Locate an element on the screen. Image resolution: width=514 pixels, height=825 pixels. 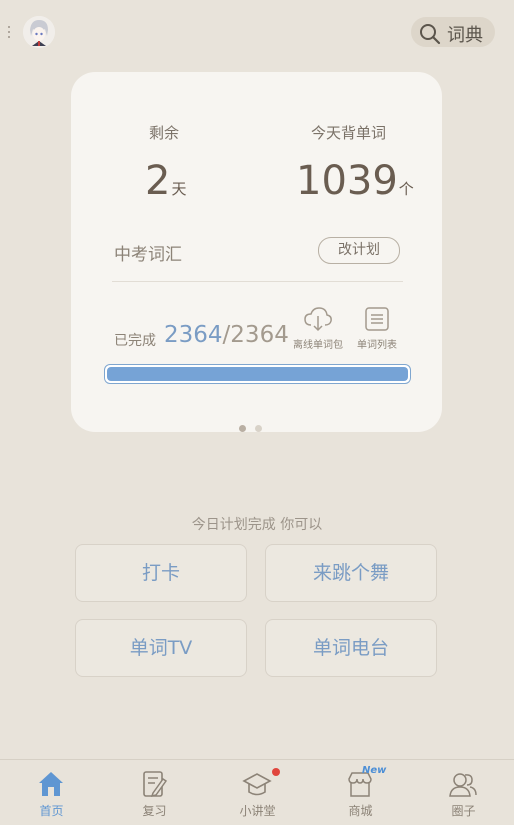
nav-lecture: 小讲堂 is located at coordinates (257, 792).